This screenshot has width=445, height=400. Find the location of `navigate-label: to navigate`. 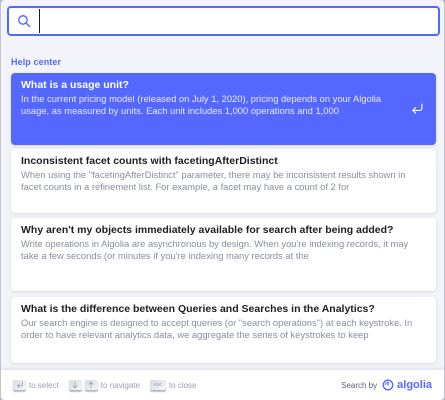

navigate-label: to navigate is located at coordinates (120, 385).